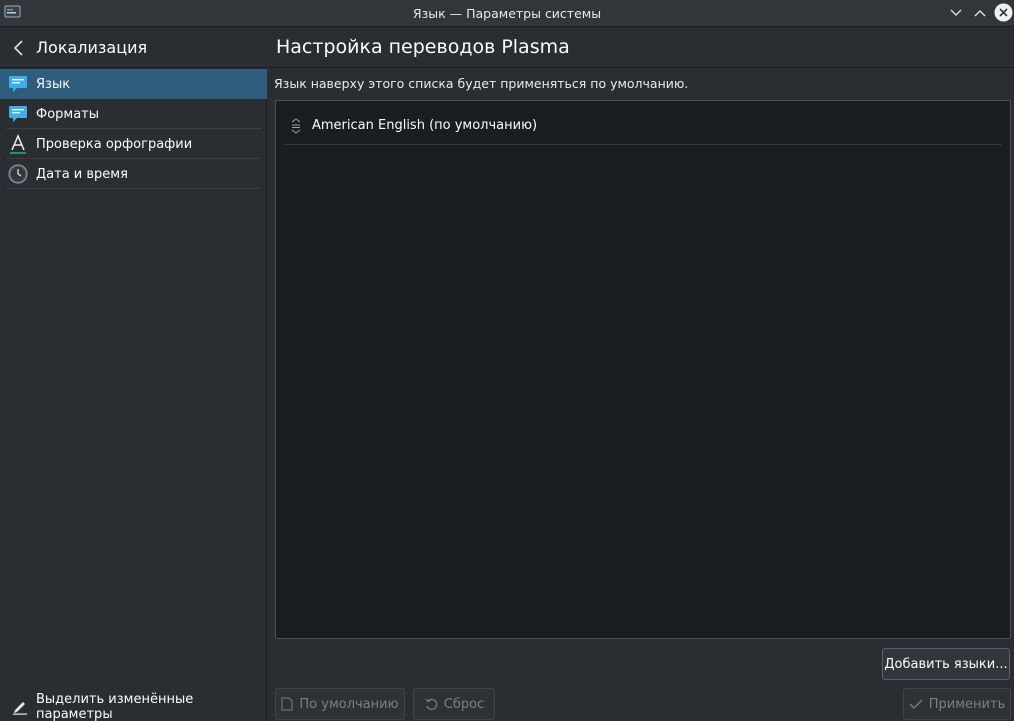 The width and height of the screenshot is (1014, 721). I want to click on title-bar: Язык — Параметры системы, so click(507, 13).